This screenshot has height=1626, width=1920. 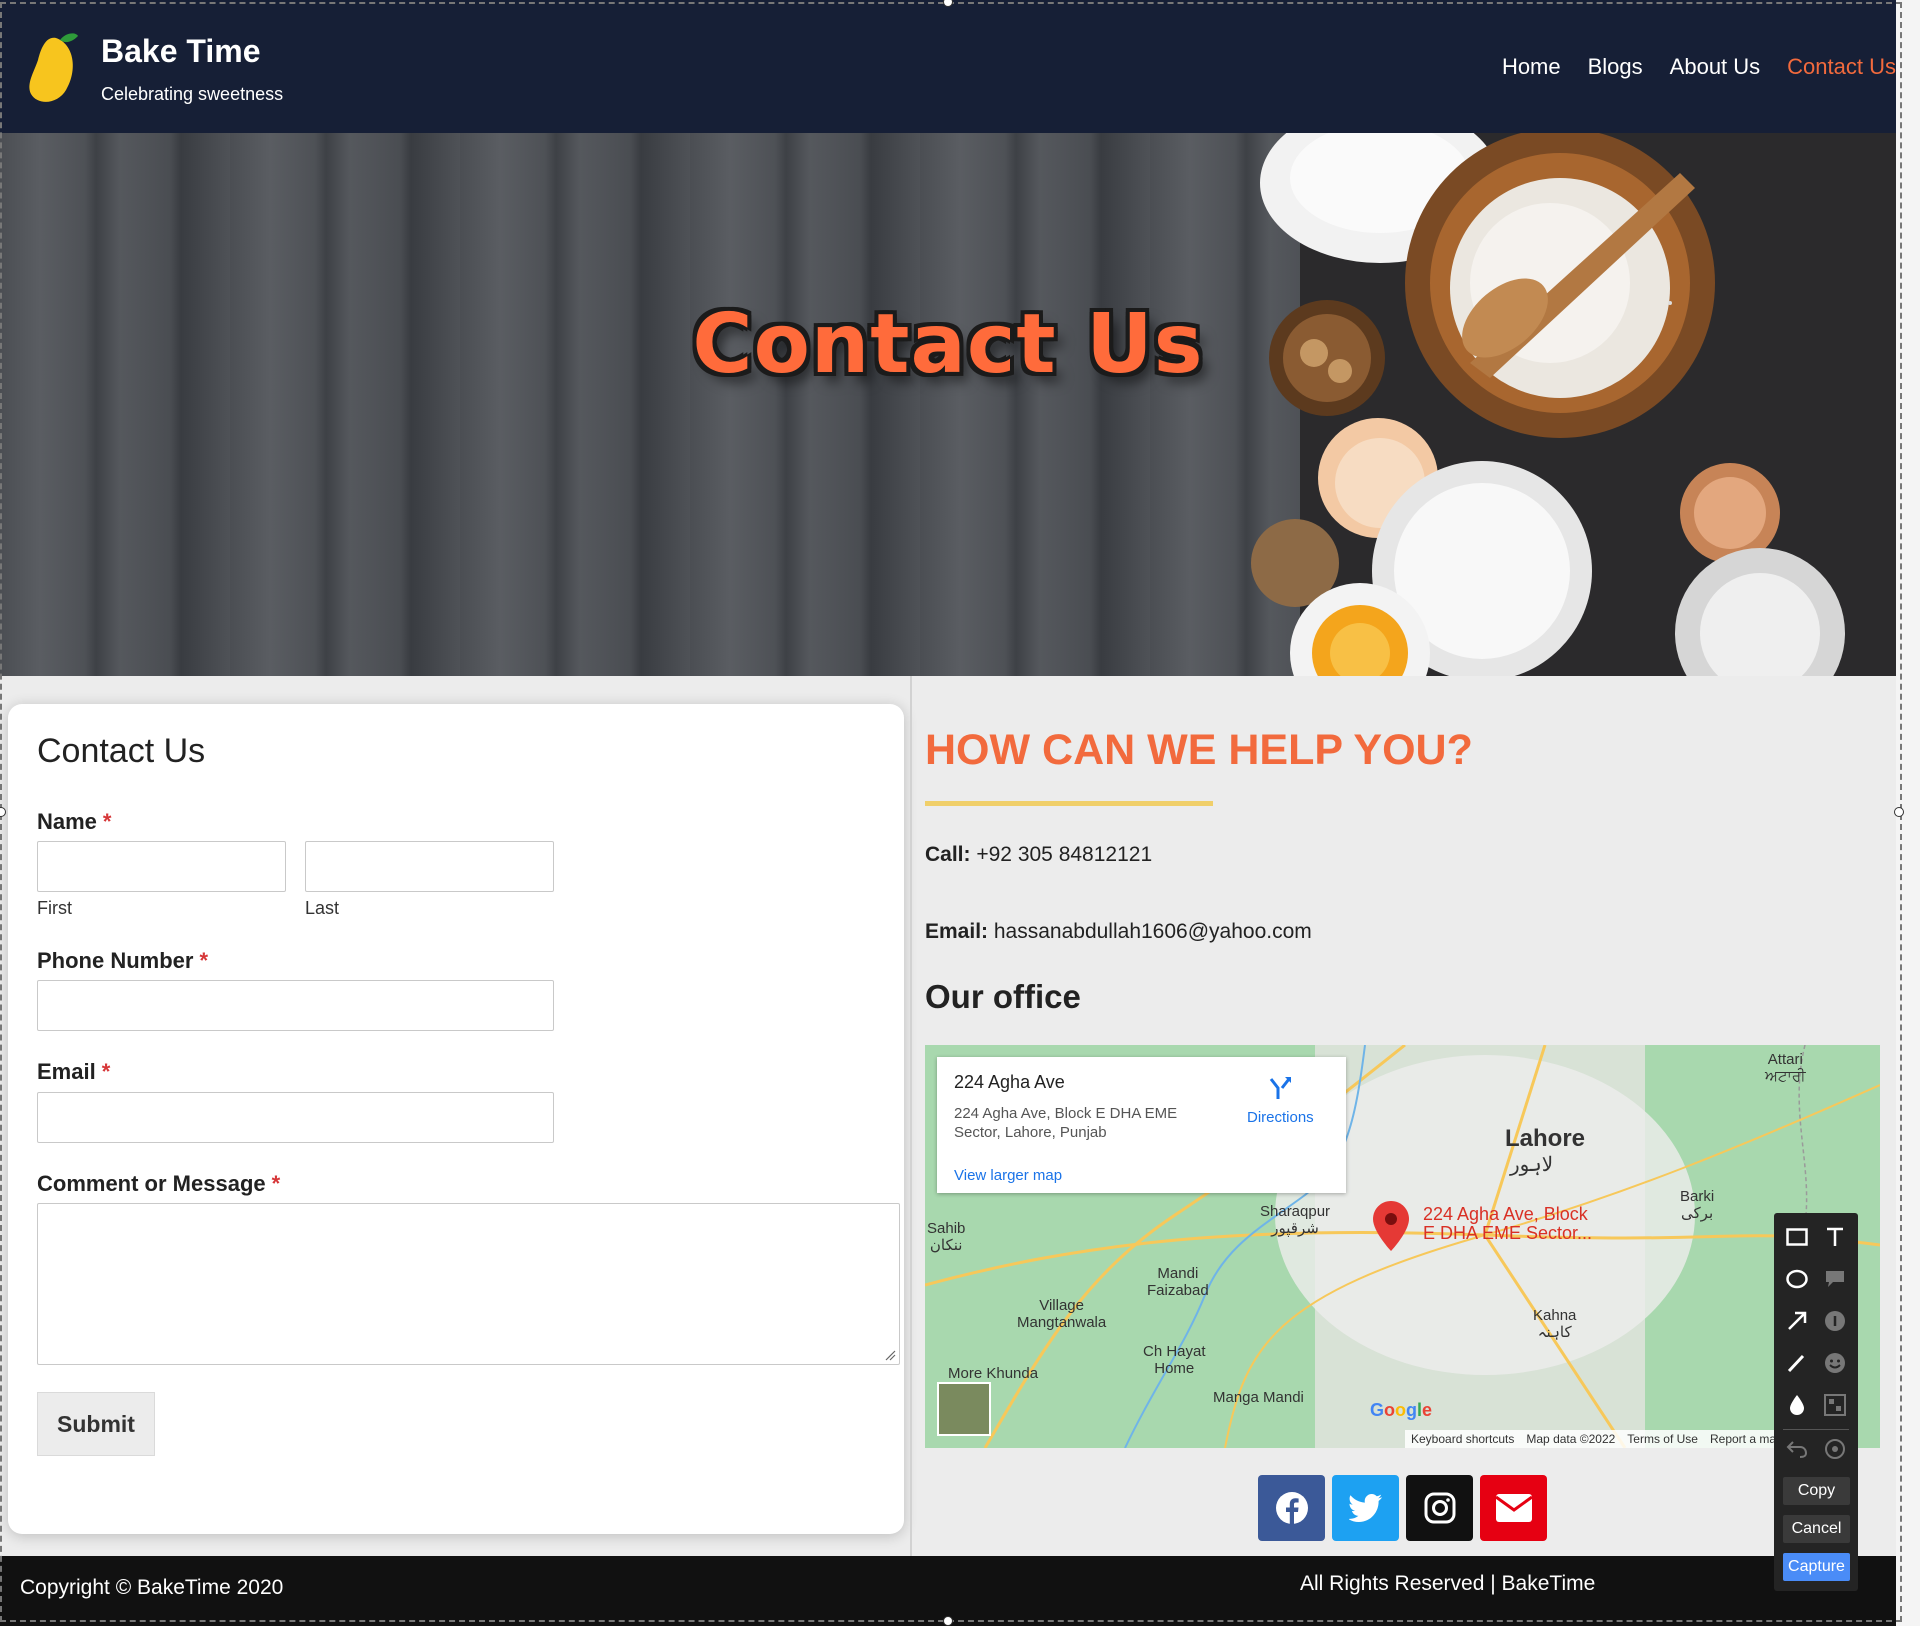 I want to click on place-label: Village, so click(x=1061, y=1305).